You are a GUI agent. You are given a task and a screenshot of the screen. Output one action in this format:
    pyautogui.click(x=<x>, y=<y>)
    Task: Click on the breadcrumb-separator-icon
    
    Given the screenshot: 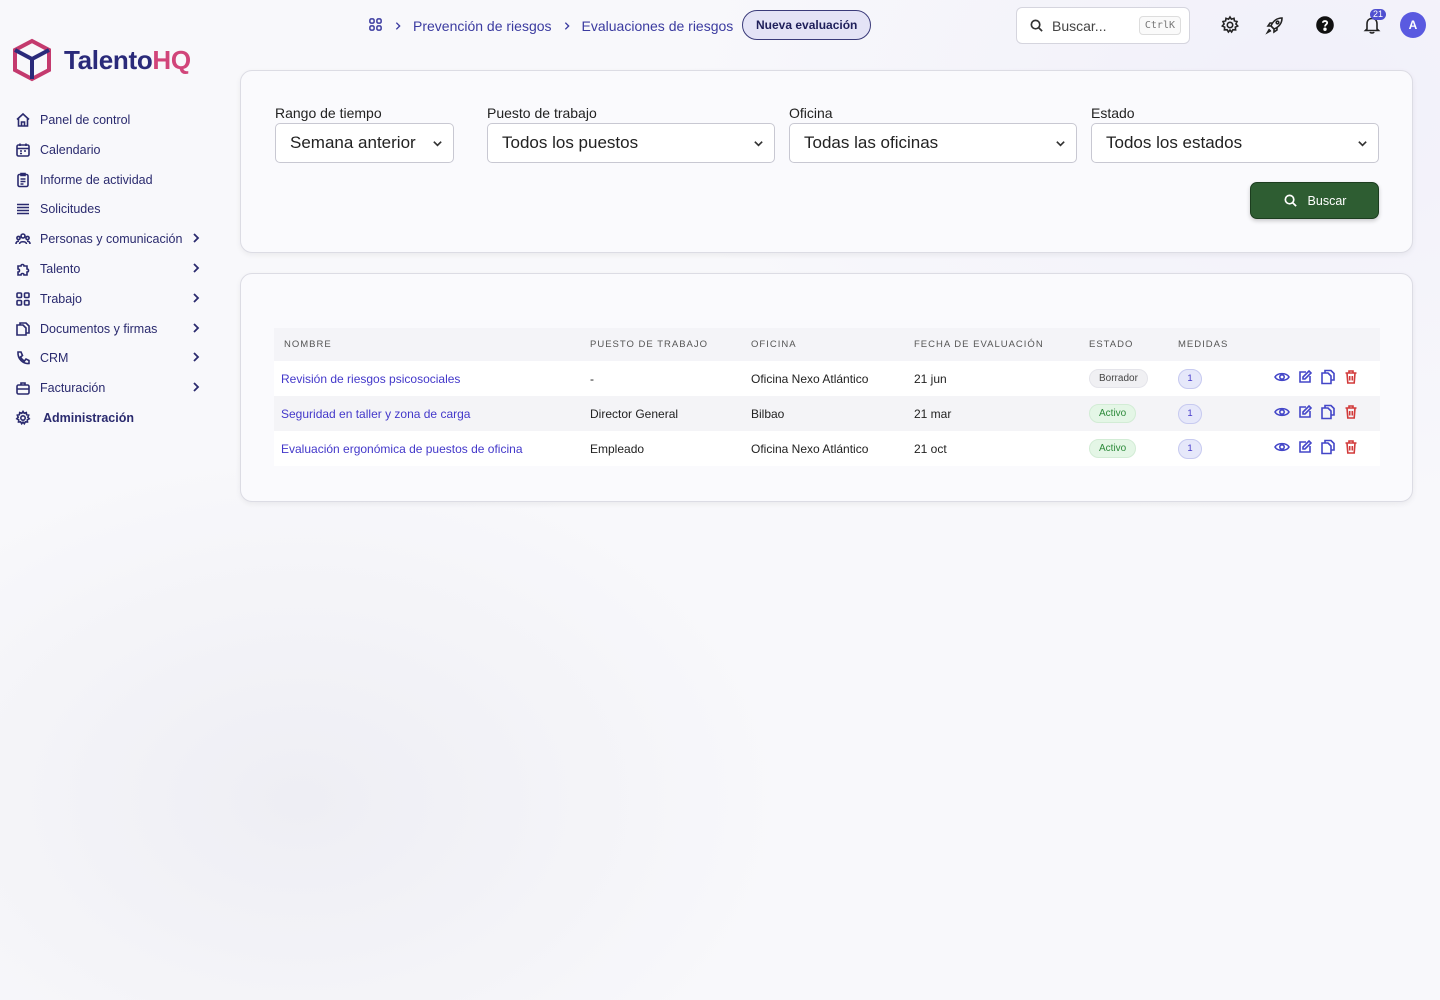 What is the action you would take?
    pyautogui.click(x=398, y=26)
    